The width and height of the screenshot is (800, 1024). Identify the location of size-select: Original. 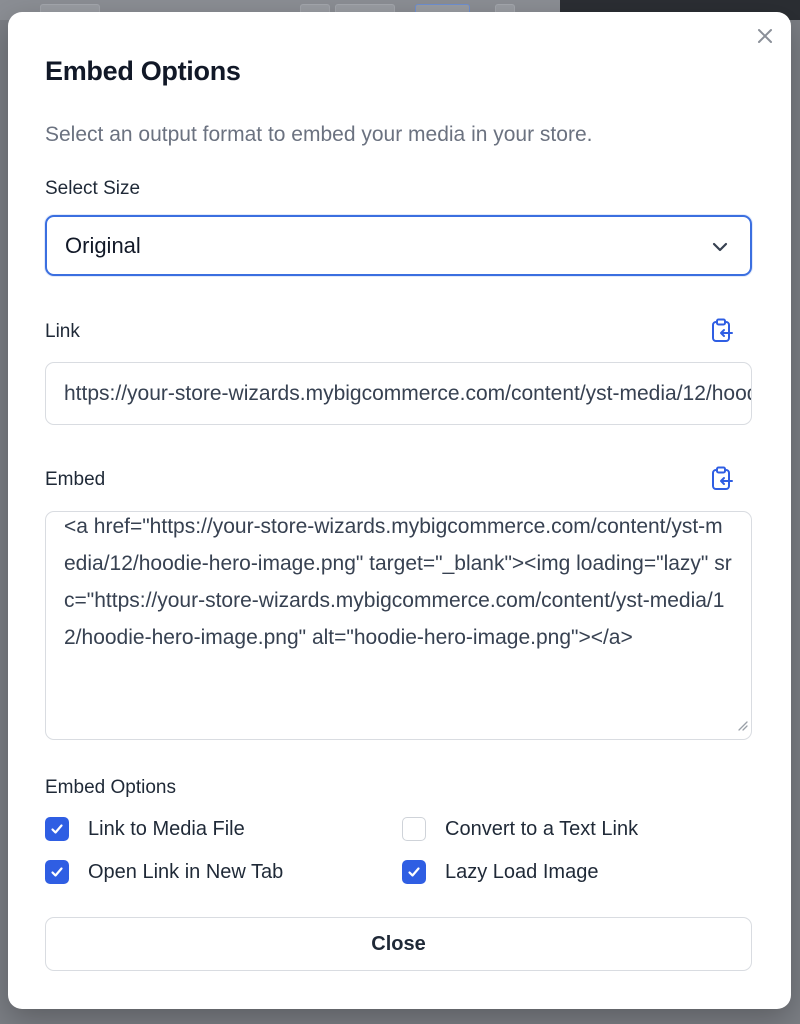
(398, 245).